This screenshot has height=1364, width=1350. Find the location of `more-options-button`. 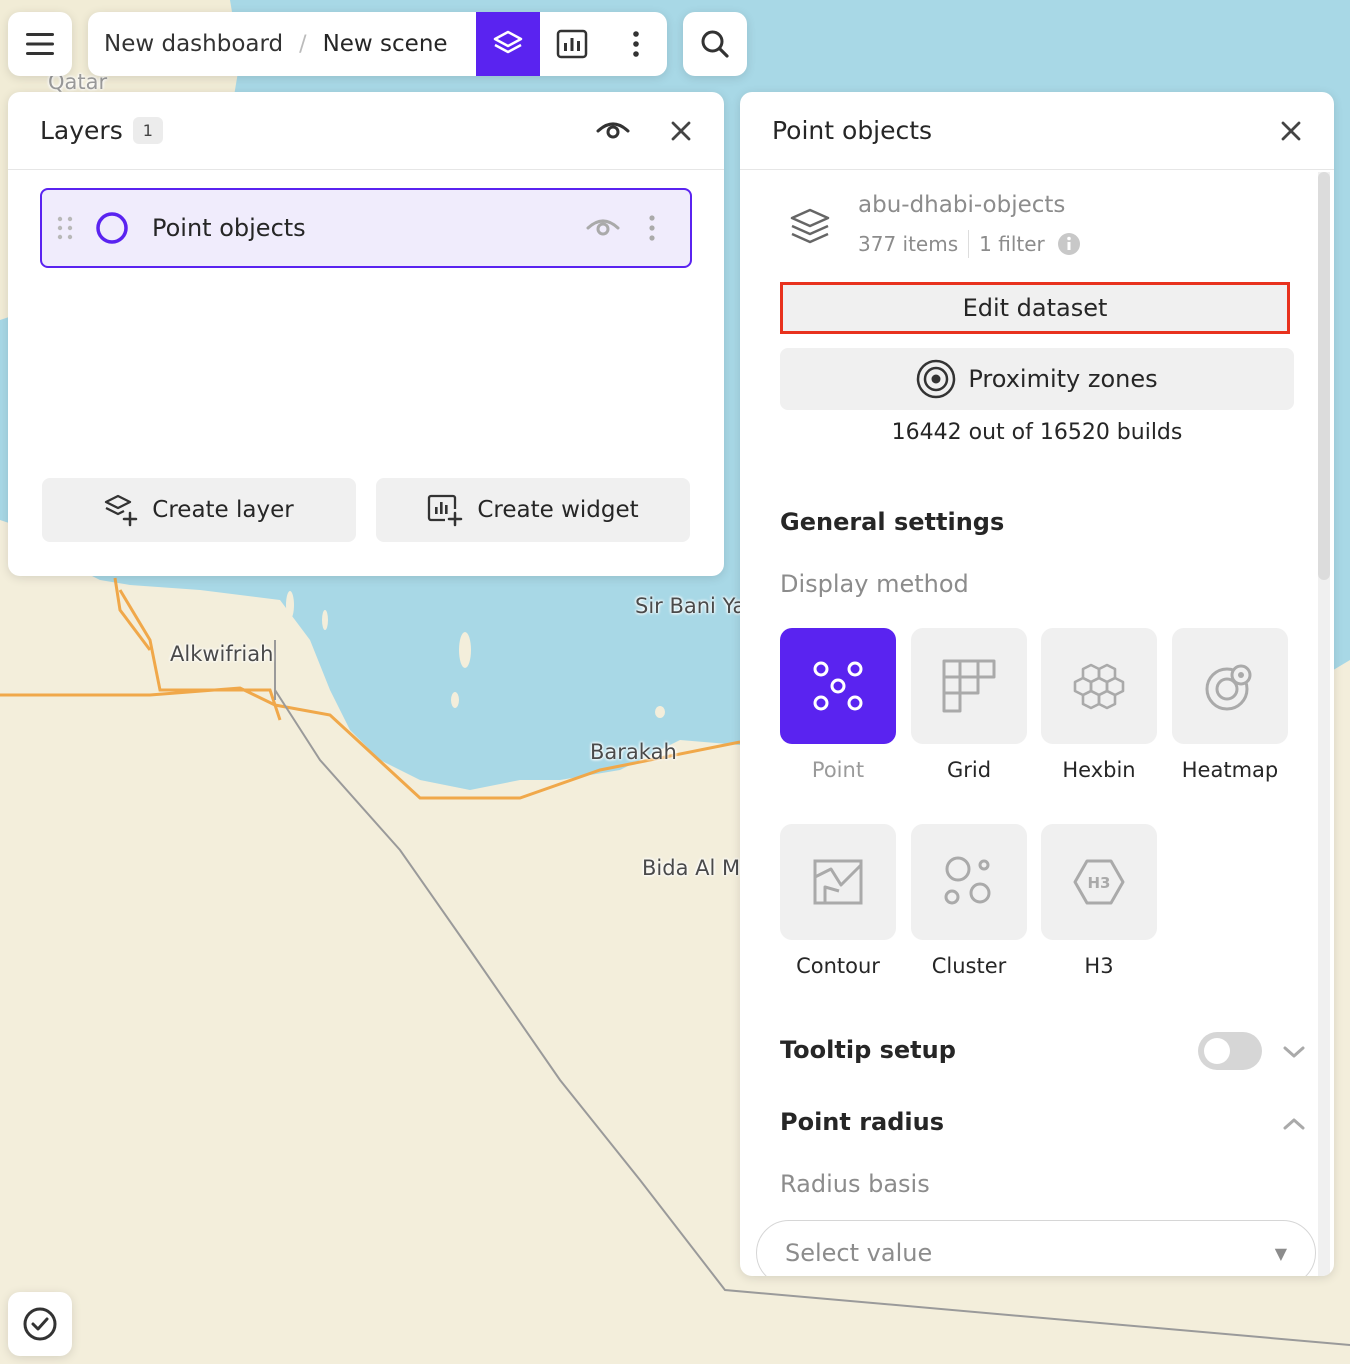

more-options-button is located at coordinates (635, 44).